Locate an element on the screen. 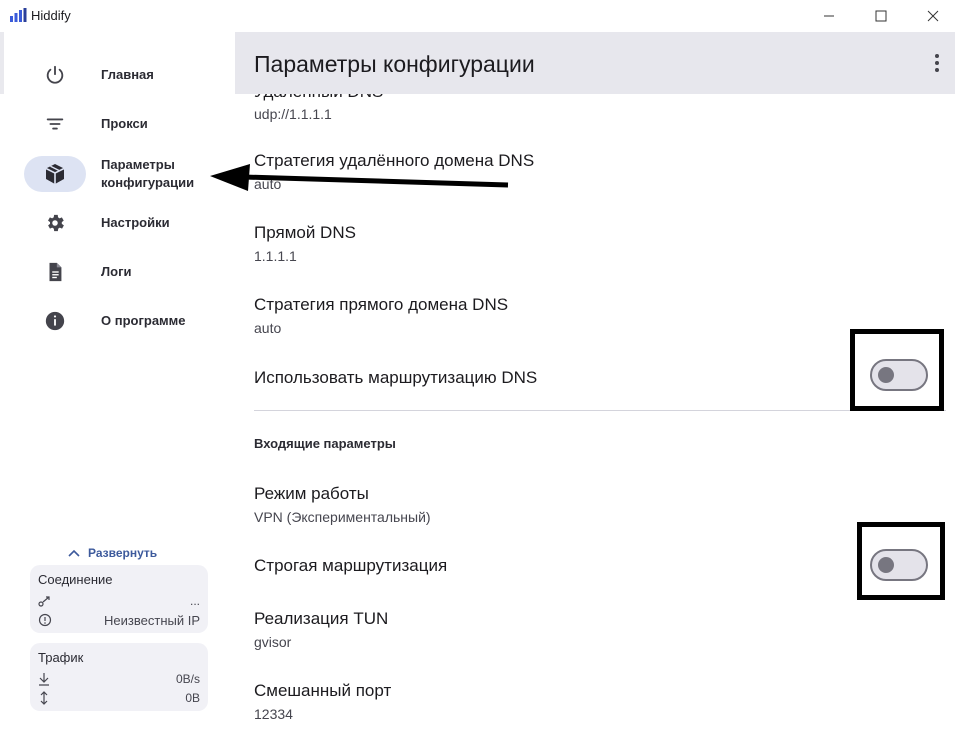 The width and height of the screenshot is (955, 737). sidebar-item-label: Настройки is located at coordinates (135, 222).